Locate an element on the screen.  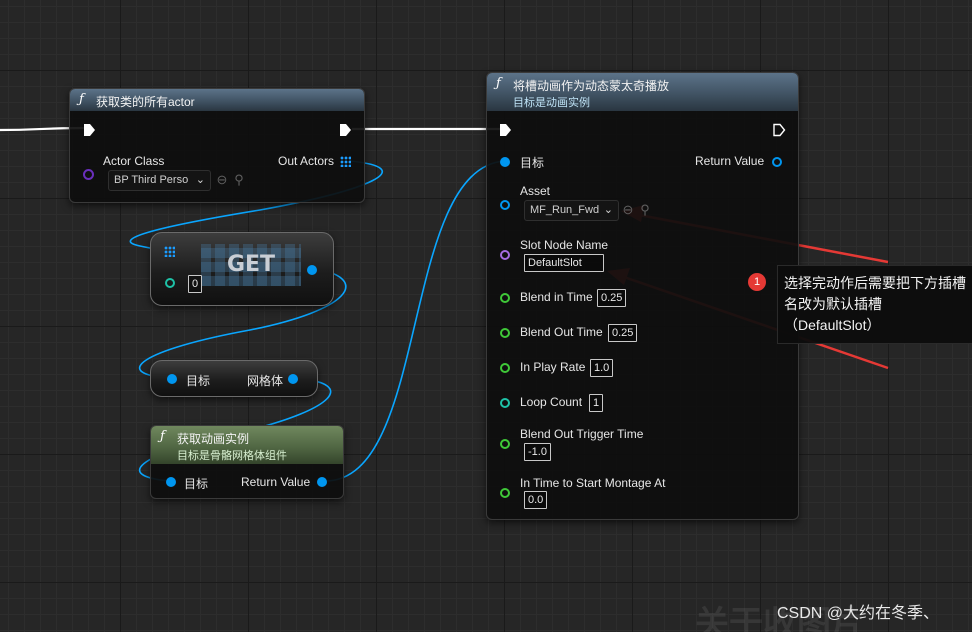
target-pin is located at coordinates (505, 162).